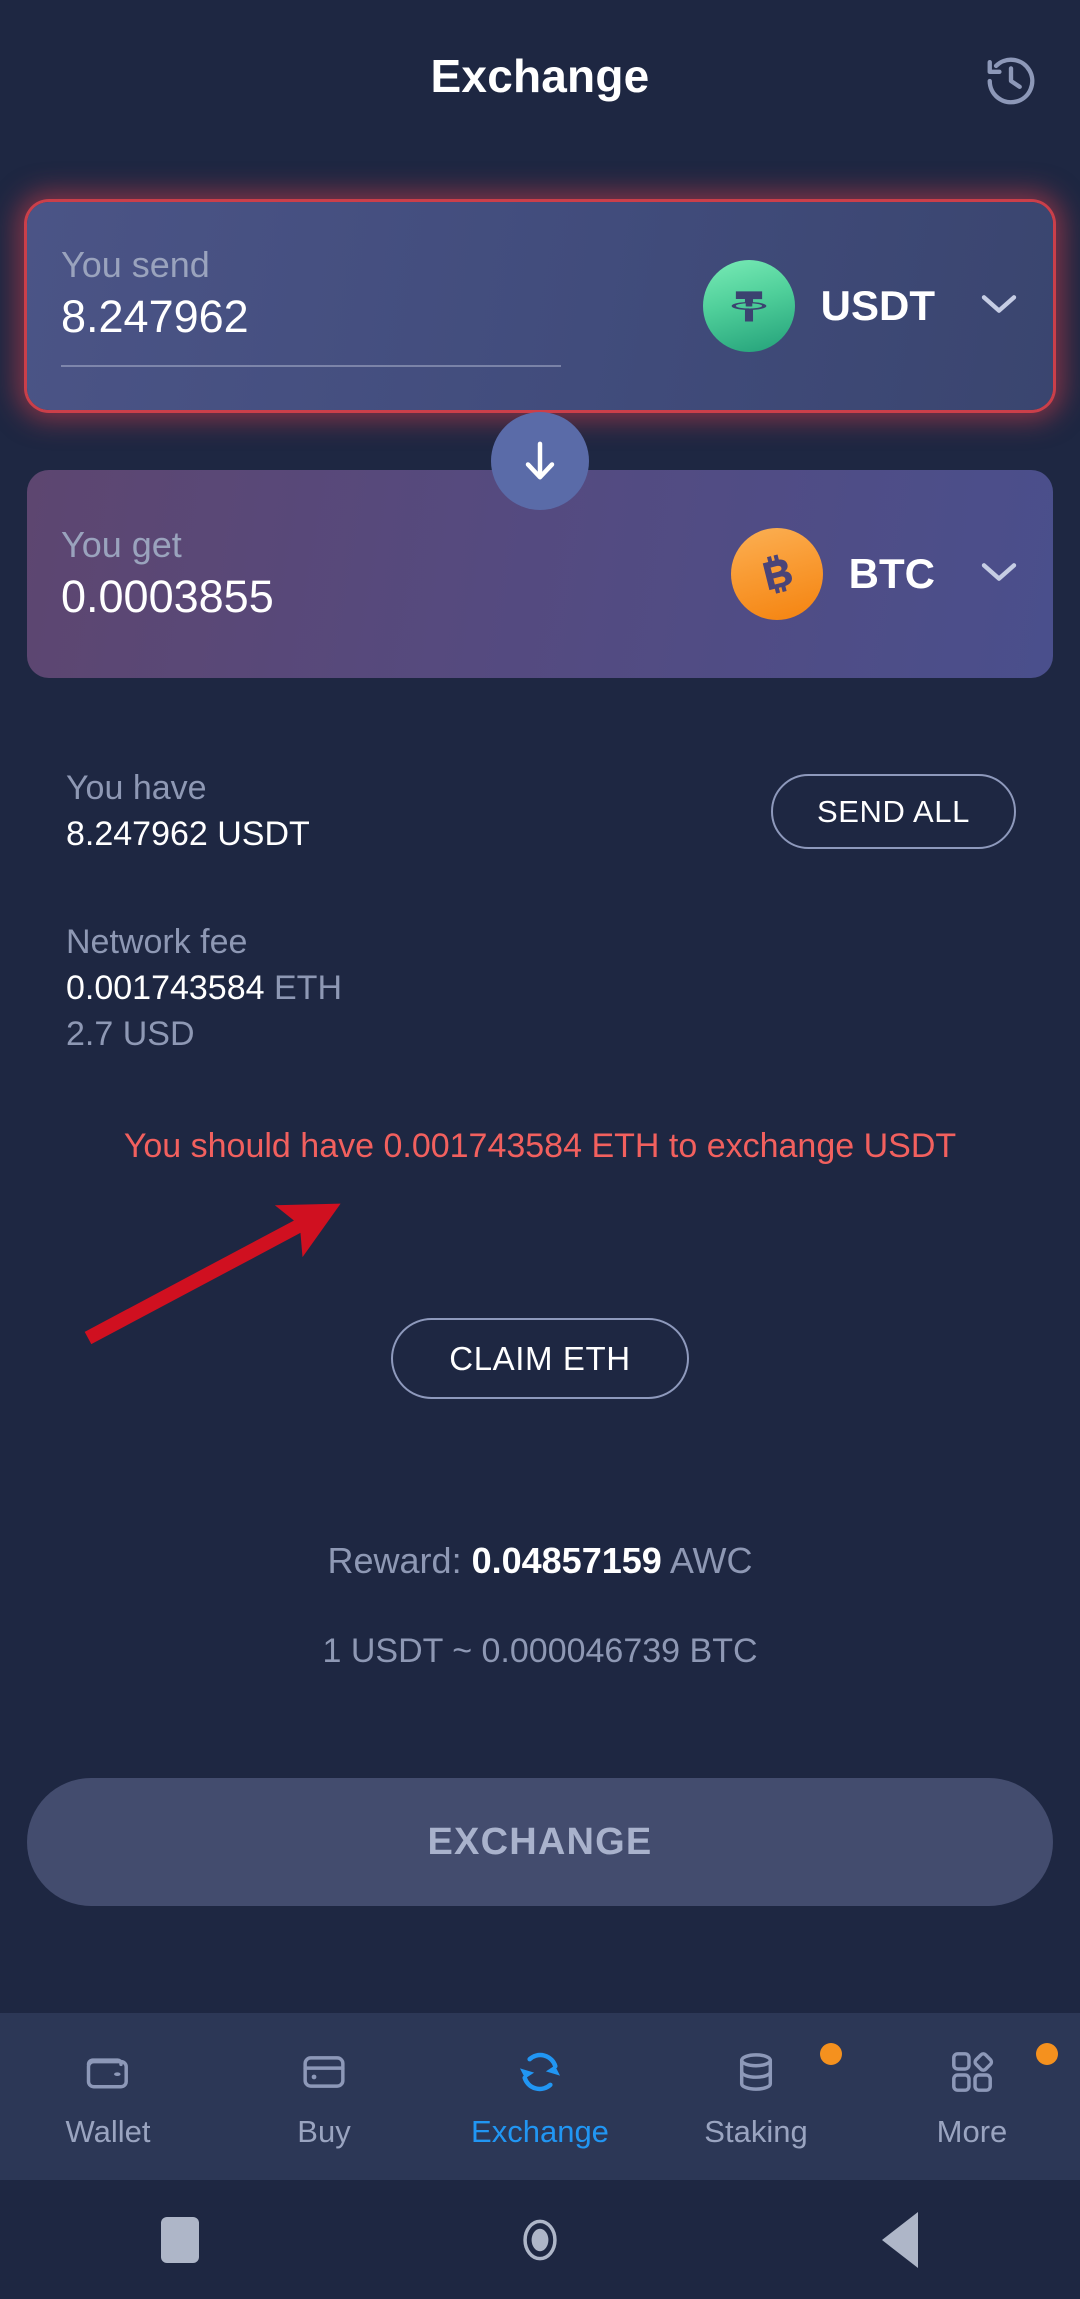  Describe the element at coordinates (756, 2131) in the screenshot. I see `nav-label-staking: Staking` at that location.